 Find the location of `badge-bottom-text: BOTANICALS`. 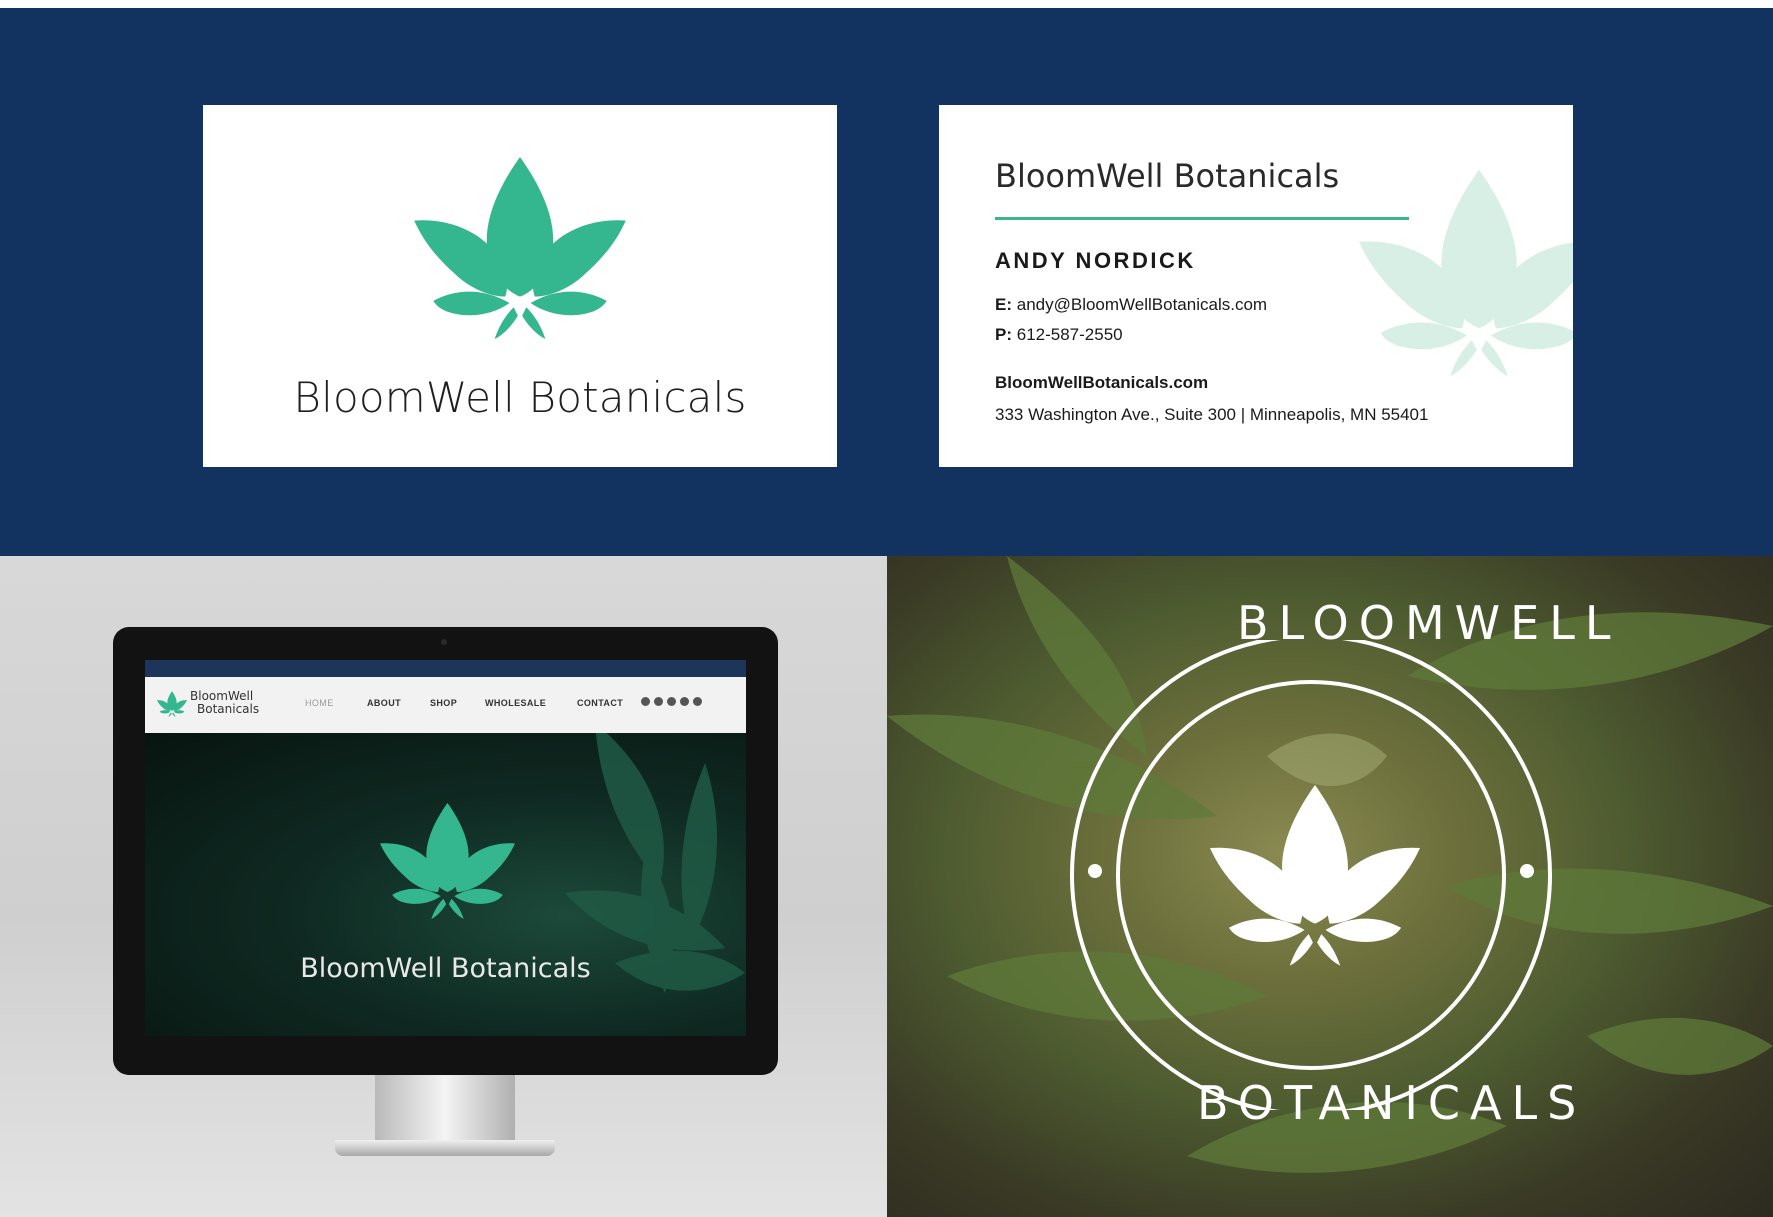

badge-bottom-text: BOTANICALS is located at coordinates (1392, 1103).